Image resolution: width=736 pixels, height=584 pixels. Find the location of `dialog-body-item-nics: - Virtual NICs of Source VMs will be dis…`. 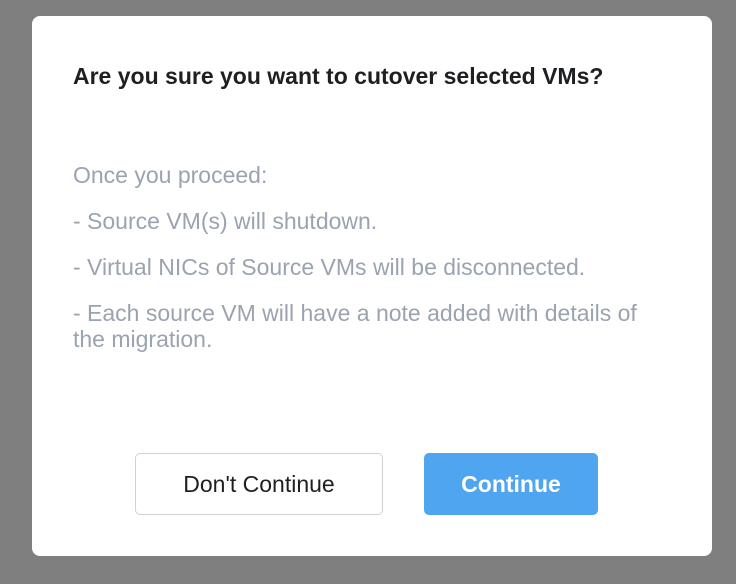

dialog-body-item-nics: - Virtual NICs of Source VMs will be dis… is located at coordinates (329, 267).